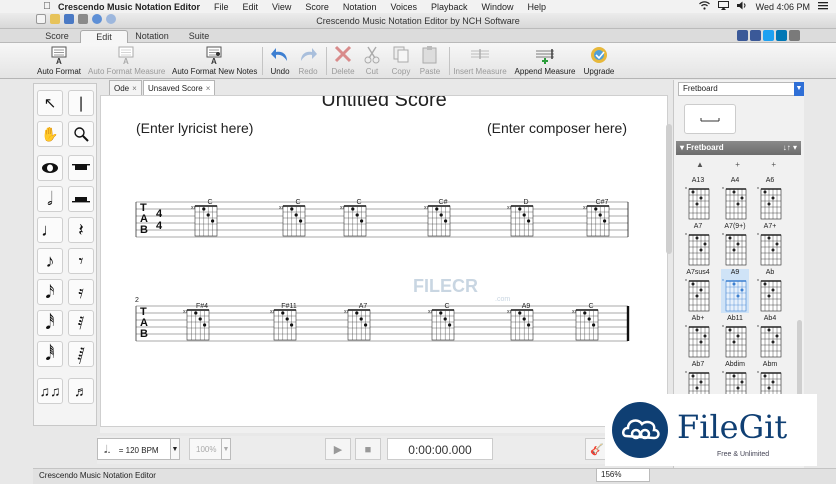 This screenshot has width=836, height=484. Describe the element at coordinates (698, 337) in the screenshot. I see `library-chord: Ab+ x` at that location.